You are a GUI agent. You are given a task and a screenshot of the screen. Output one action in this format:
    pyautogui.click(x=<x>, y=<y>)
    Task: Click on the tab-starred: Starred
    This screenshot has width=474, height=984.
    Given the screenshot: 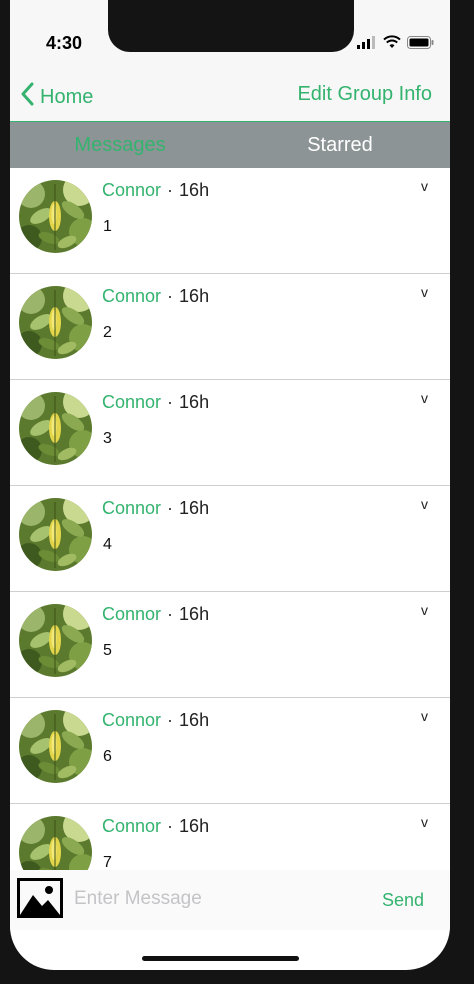 What is the action you would take?
    pyautogui.click(x=340, y=145)
    